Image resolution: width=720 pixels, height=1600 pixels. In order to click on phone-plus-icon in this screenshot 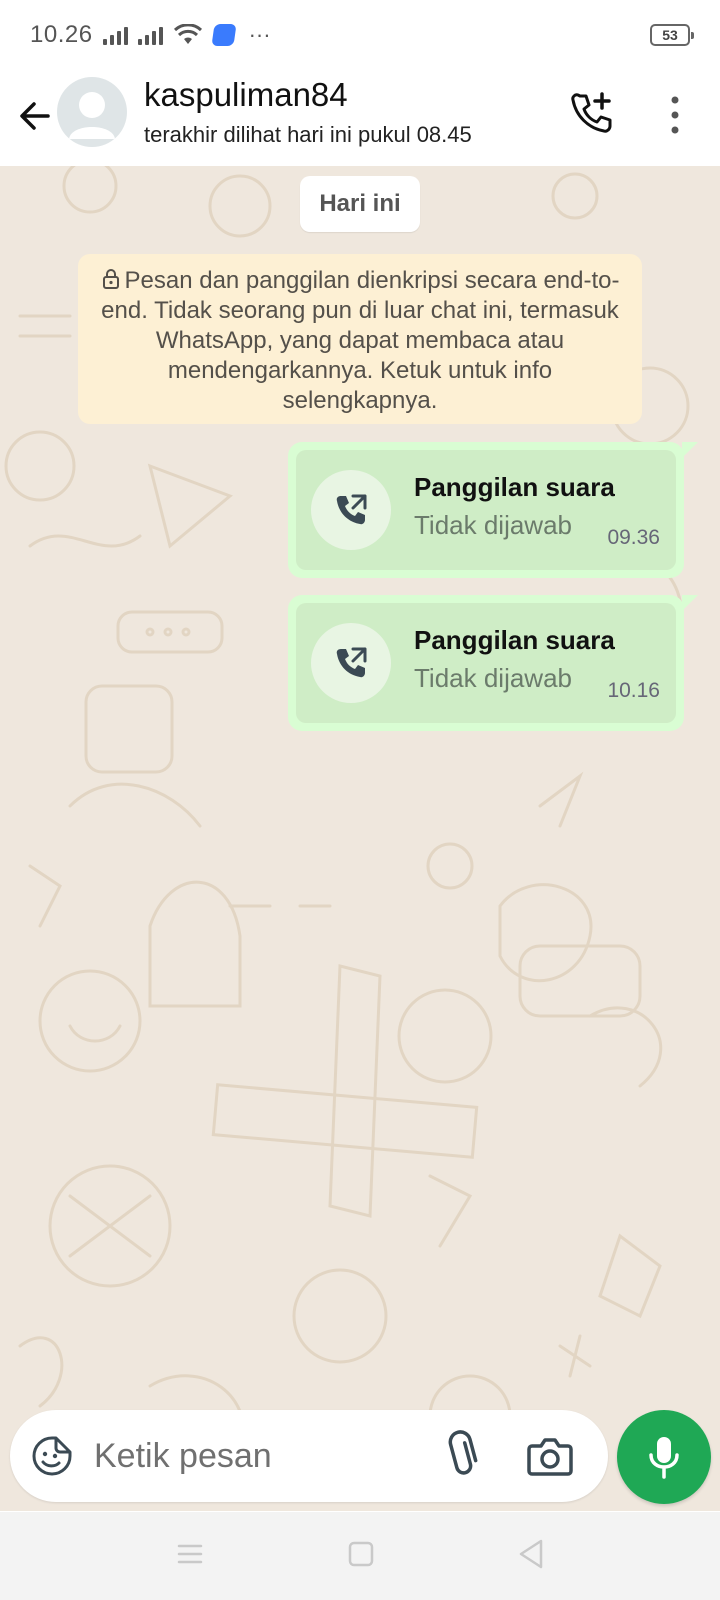, I will do `click(591, 113)`.